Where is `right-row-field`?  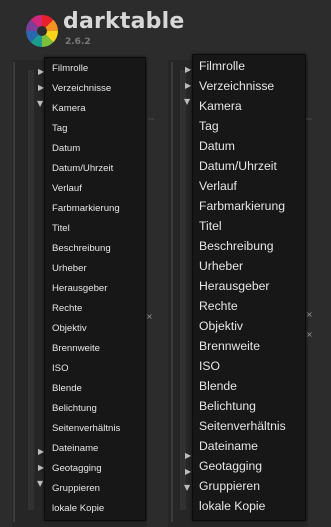
right-row-field is located at coordinates (309, 119).